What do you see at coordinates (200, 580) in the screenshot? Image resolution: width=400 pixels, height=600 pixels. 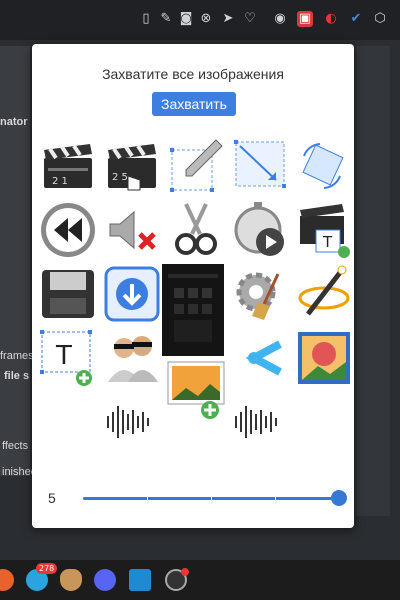 I see `taskbar: 278` at bounding box center [200, 580].